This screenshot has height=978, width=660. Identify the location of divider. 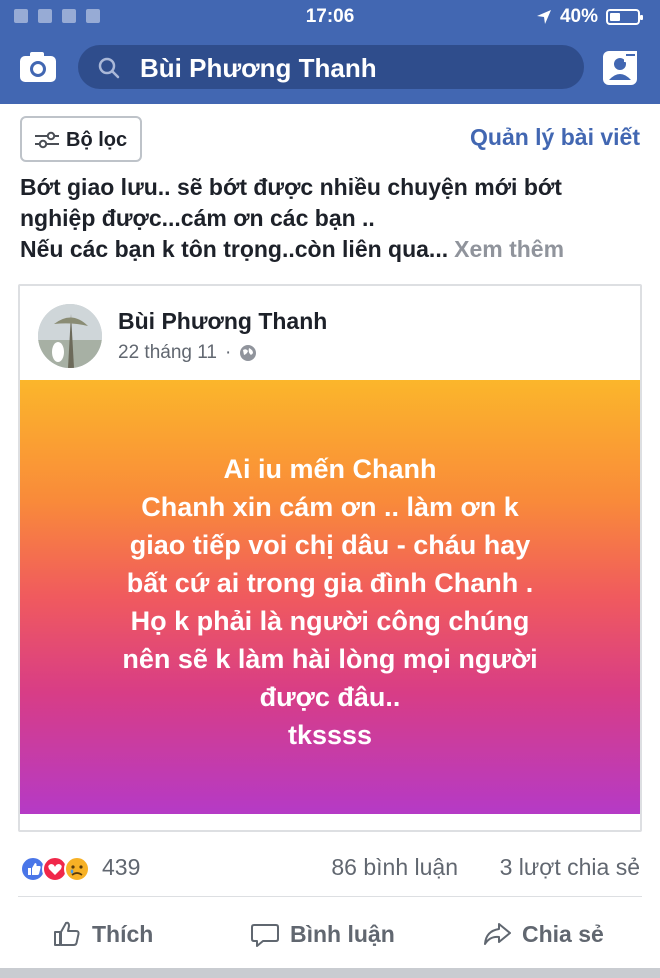
(330, 896).